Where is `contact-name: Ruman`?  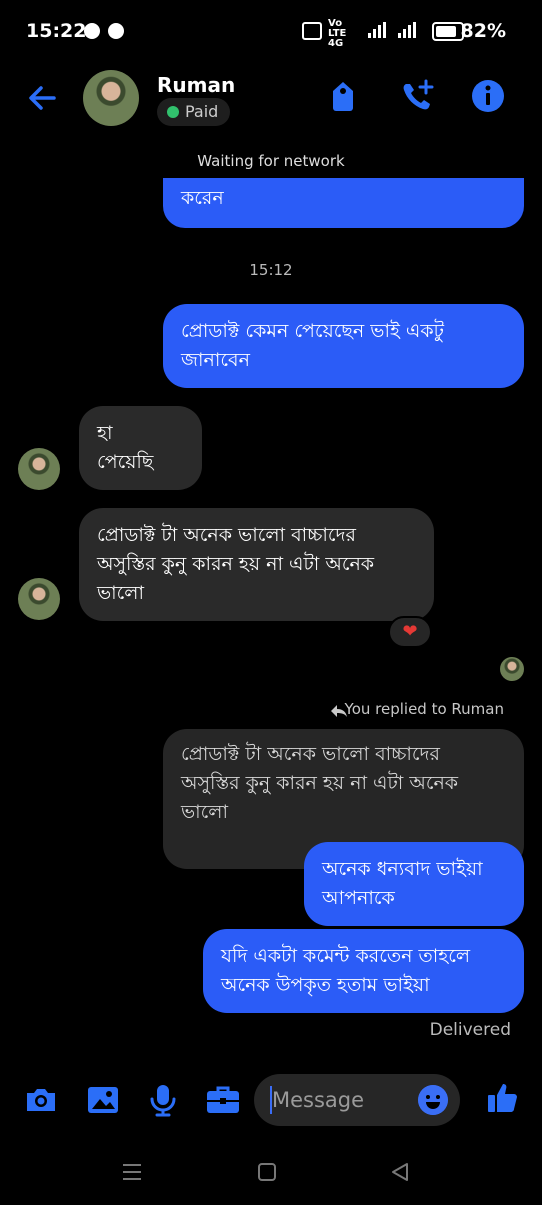 contact-name: Ruman is located at coordinates (196, 85).